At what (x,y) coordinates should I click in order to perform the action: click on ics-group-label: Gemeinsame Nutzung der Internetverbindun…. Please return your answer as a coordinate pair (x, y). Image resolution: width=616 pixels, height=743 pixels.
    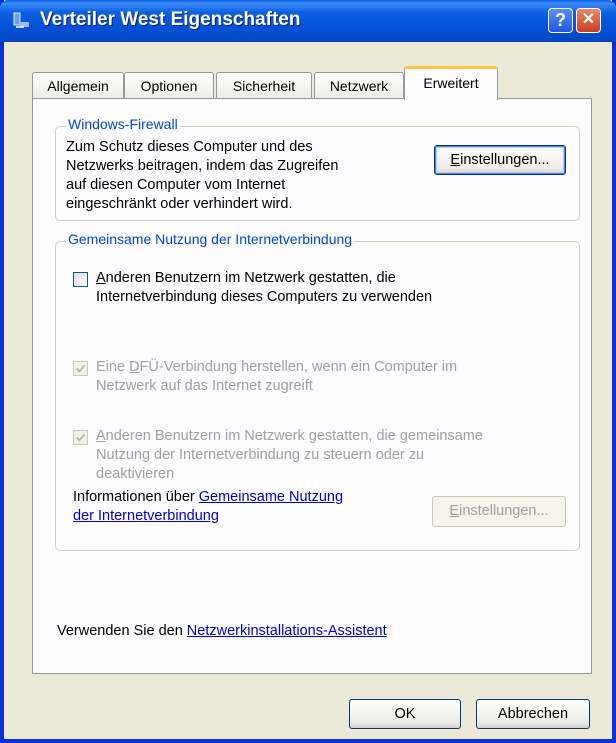
    Looking at the image, I should click on (210, 239).